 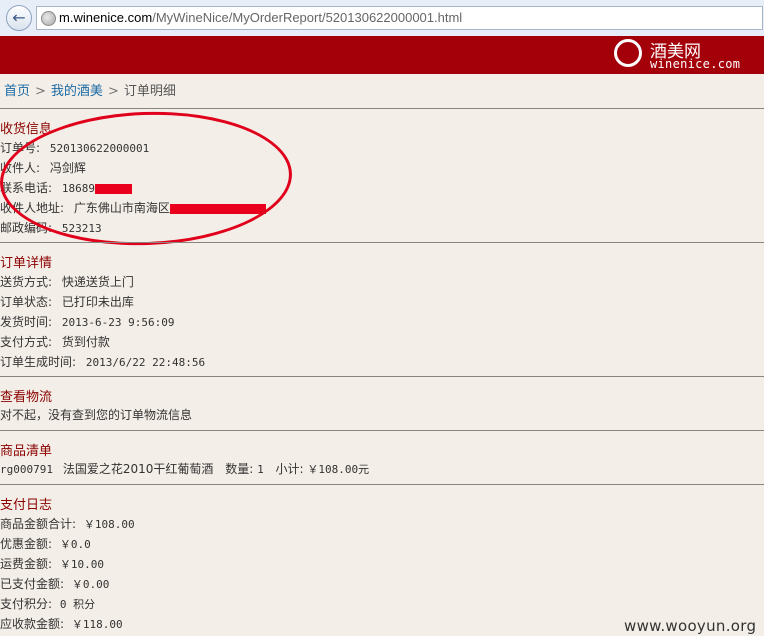 What do you see at coordinates (96, 415) in the screenshot?
I see `logistics-message: 对不起，没有查到您的订单物流信息` at bounding box center [96, 415].